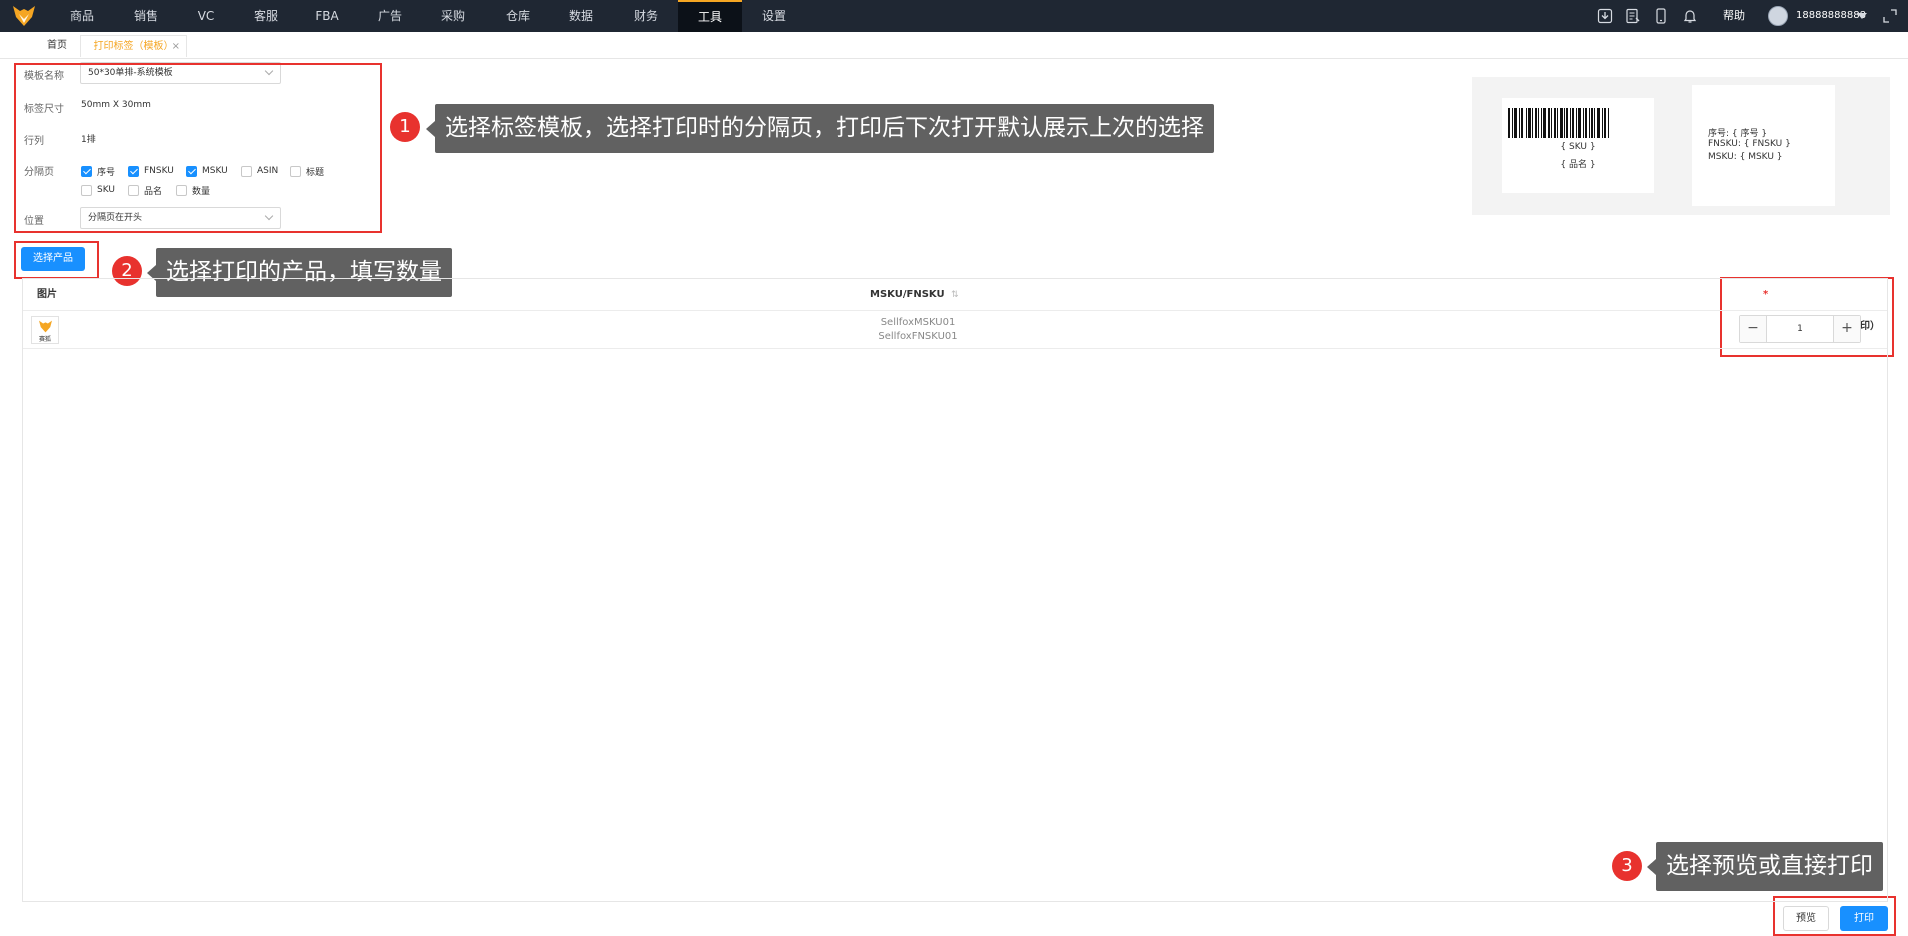 The height and width of the screenshot is (936, 1908). Describe the element at coordinates (955, 295) in the screenshot. I see `sort-icon: ⇅` at that location.